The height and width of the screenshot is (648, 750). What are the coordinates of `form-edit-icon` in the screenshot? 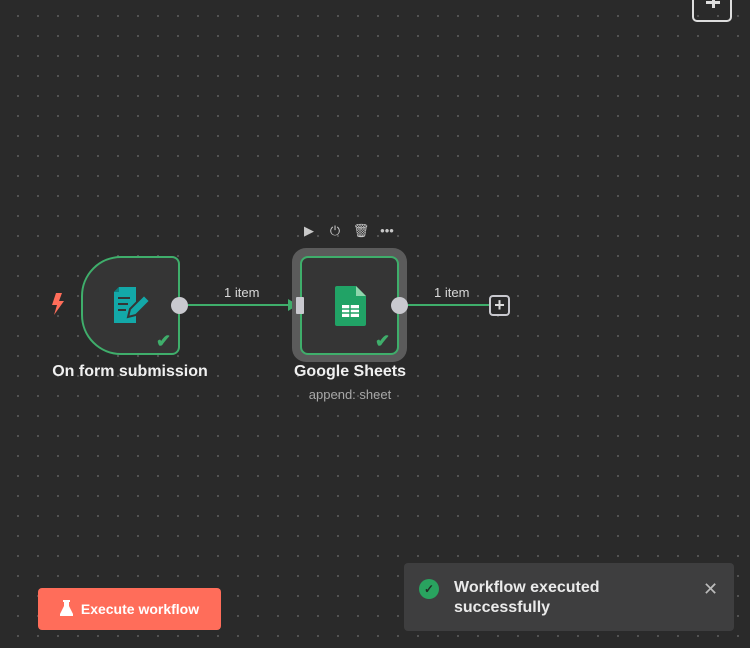 It's located at (133, 307).